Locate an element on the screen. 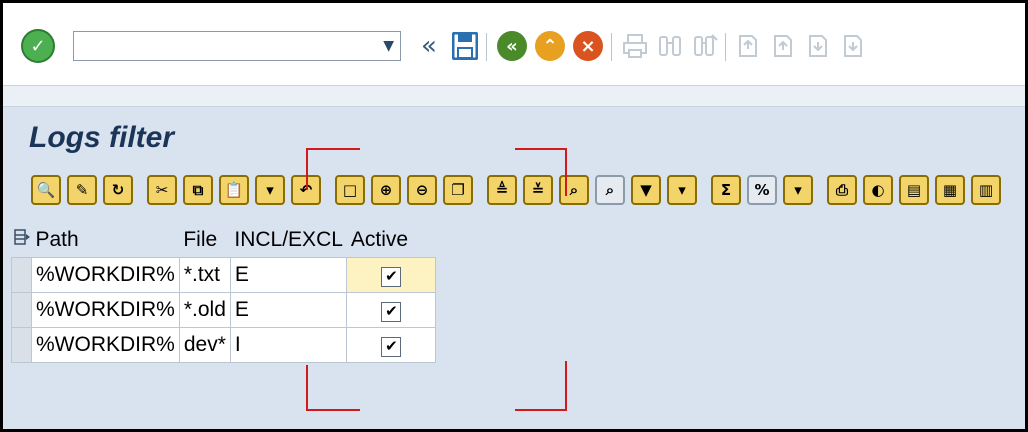 This screenshot has height=432, width=1028. refresh-icon: ↻ is located at coordinates (118, 190).